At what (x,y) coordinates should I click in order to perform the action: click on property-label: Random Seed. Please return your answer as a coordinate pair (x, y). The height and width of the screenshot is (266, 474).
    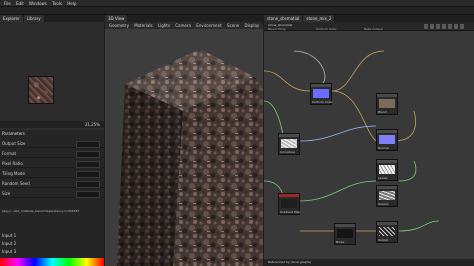
    Looking at the image, I should click on (16, 183).